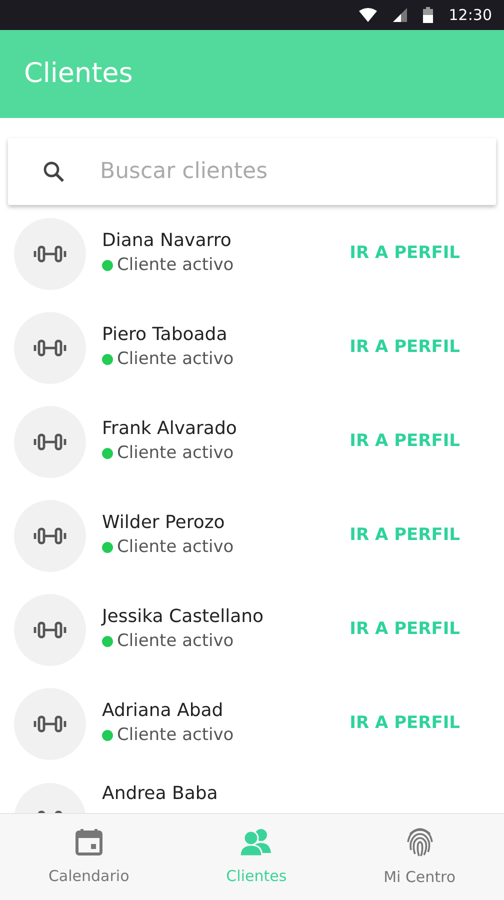 Image resolution: width=504 pixels, height=900 pixels. I want to click on nav-tab: Calendario, so click(89, 857).